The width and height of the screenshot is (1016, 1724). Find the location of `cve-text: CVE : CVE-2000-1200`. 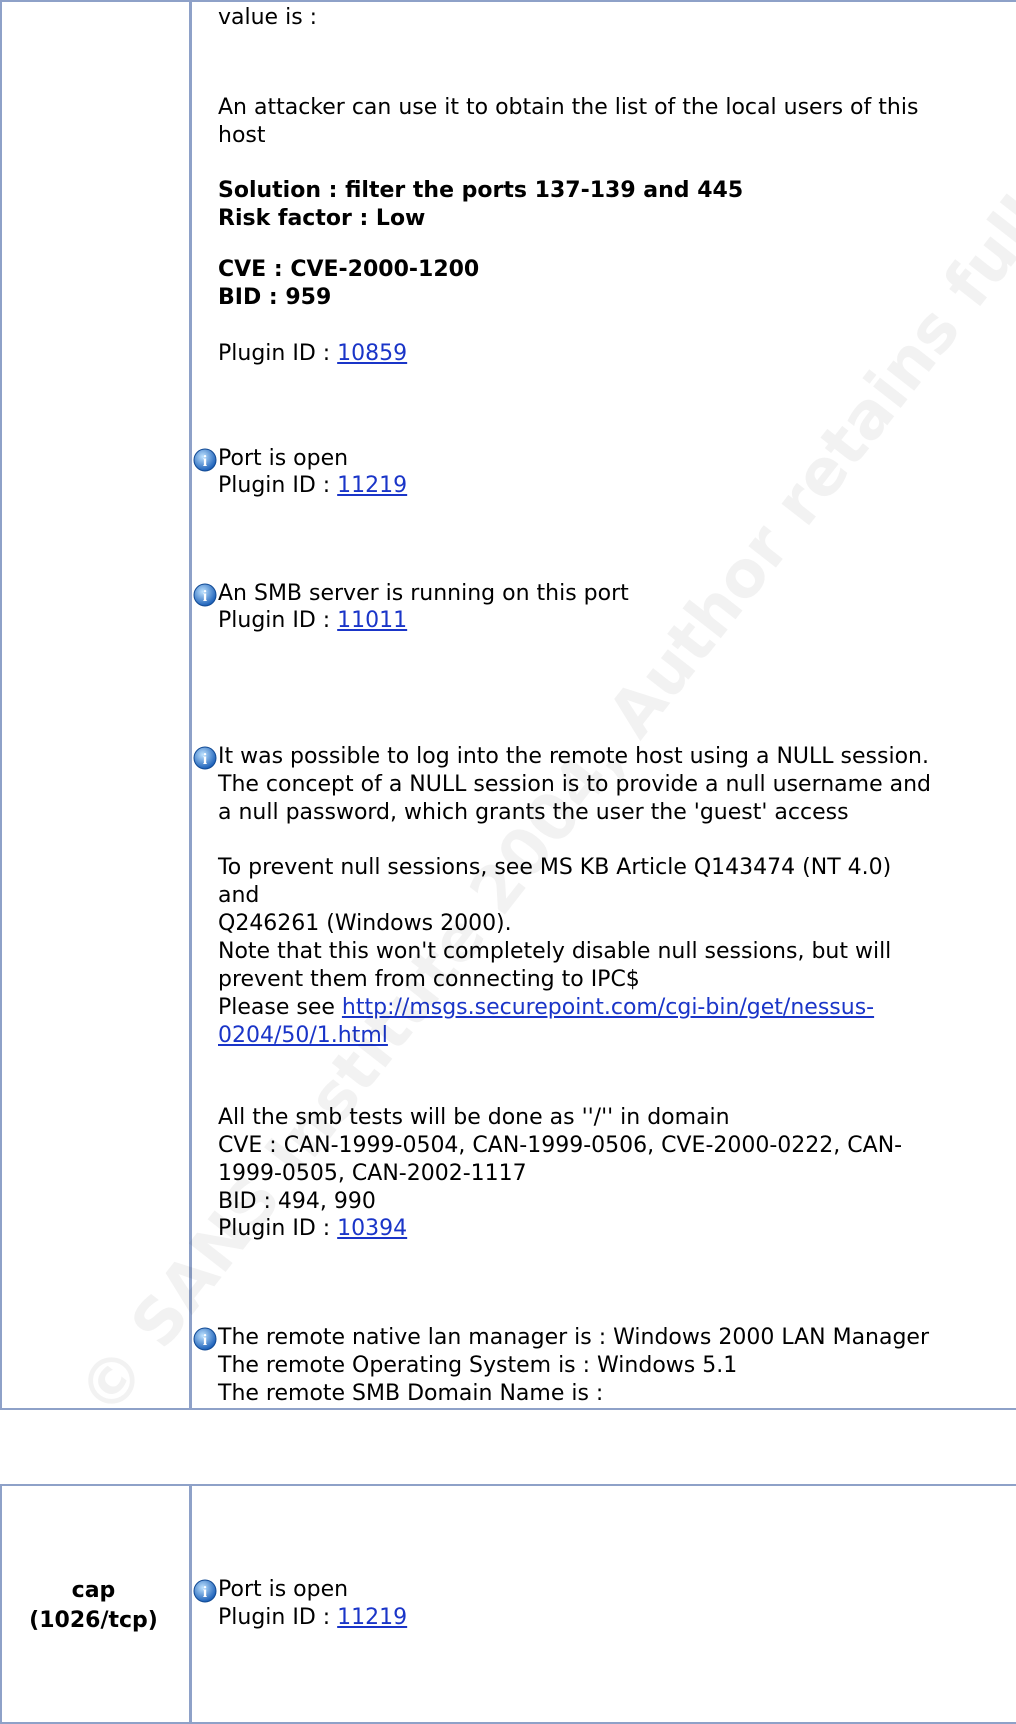

cve-text: CVE : CVE-2000-1200 is located at coordinates (349, 269).